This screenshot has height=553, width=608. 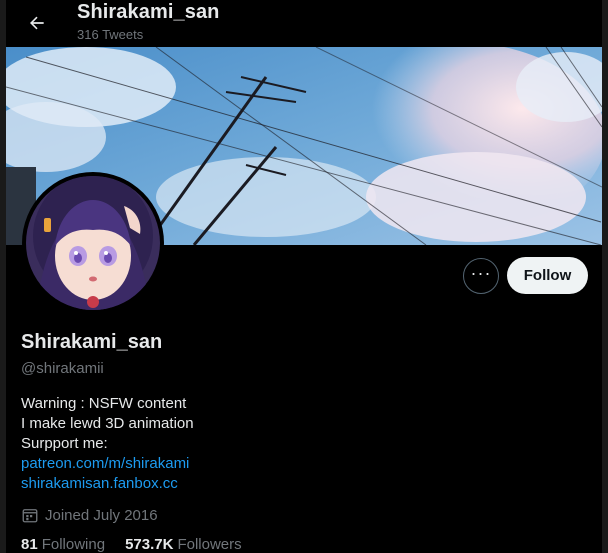 I want to click on avatar-image, so click(x=93, y=243).